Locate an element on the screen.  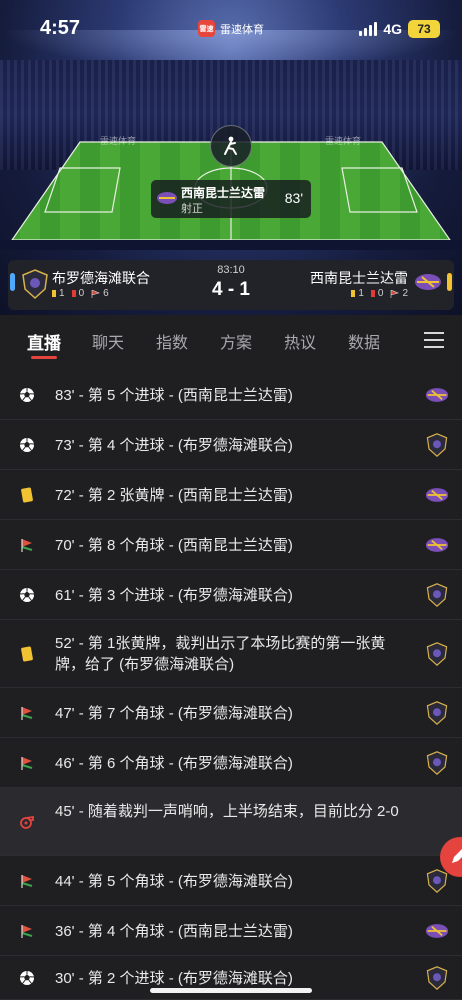
active-tab-indicator is located at coordinates (44, 357).